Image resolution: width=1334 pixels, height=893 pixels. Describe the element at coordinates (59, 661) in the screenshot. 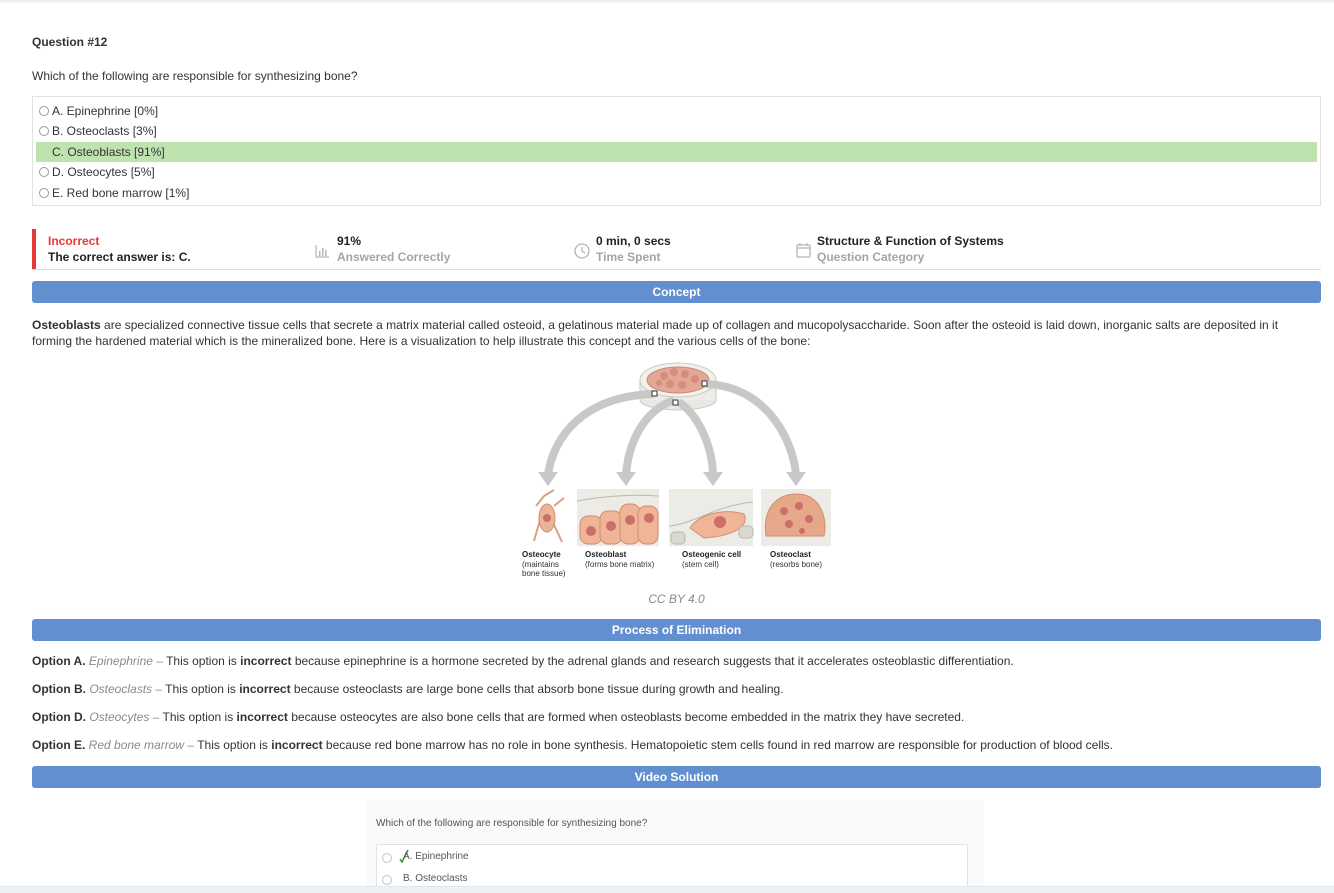

I see `option-prefix: Option A.` at that location.